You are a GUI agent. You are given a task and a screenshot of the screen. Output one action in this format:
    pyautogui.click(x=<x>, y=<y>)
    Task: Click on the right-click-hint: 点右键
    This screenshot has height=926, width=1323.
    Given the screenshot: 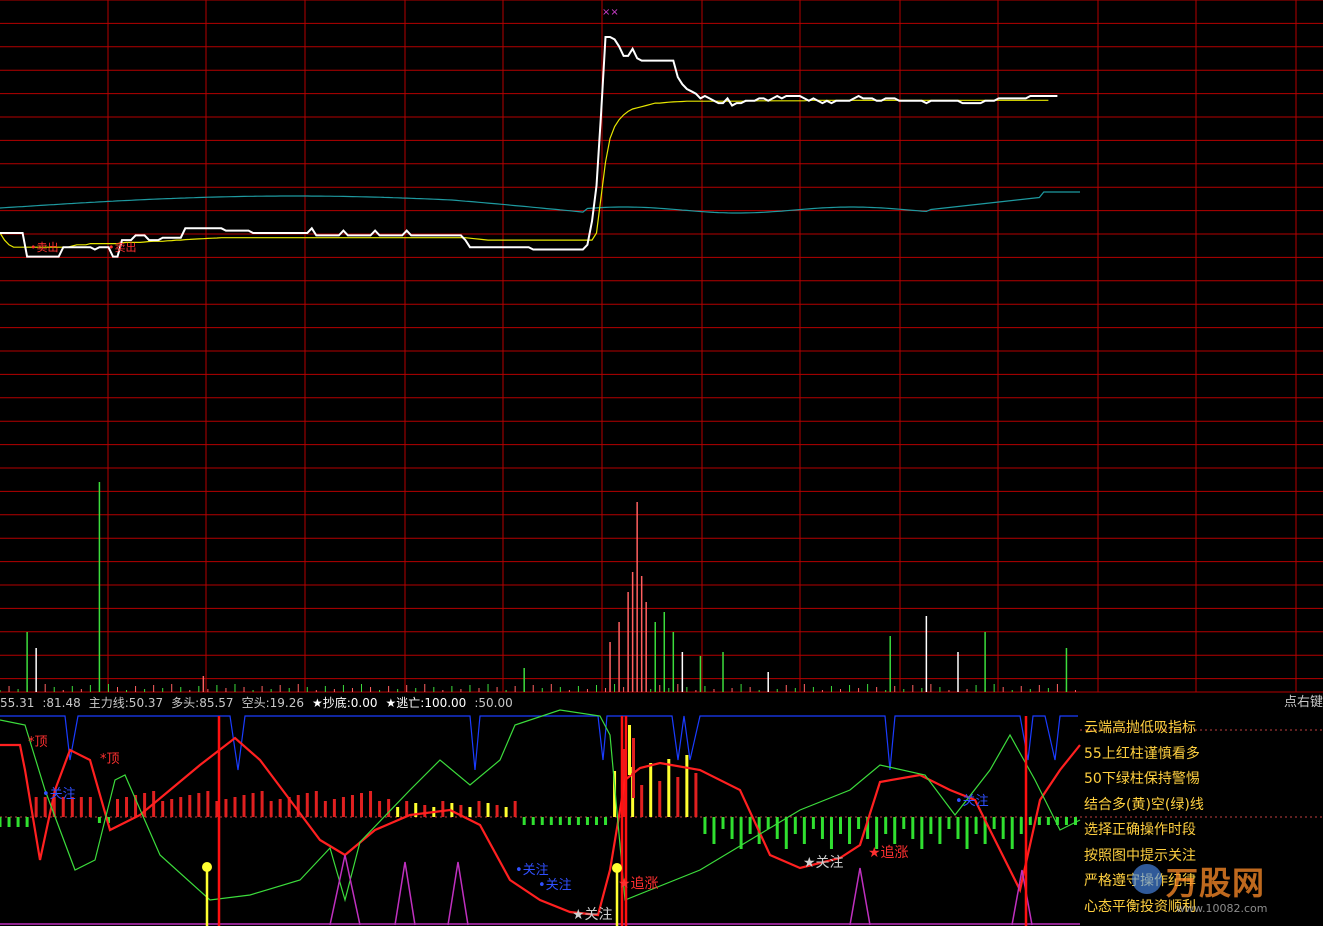 What is the action you would take?
    pyautogui.click(x=1303, y=703)
    